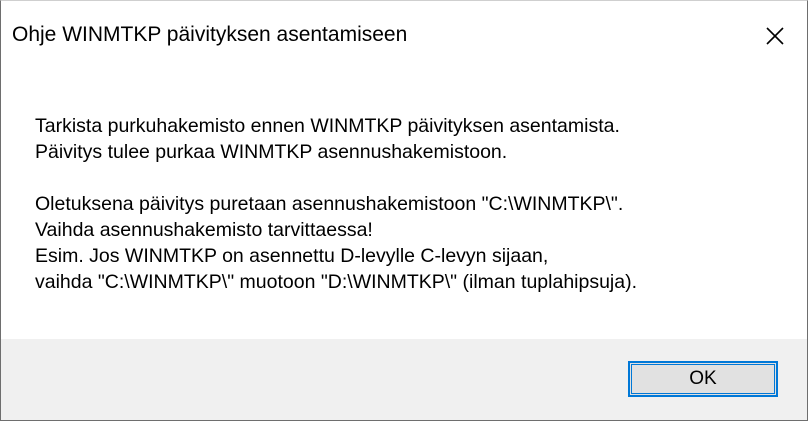 This screenshot has width=808, height=421. Describe the element at coordinates (204, 230) in the screenshot. I see `message-line: Vaihda asennushakemisto tarvittaessa!` at that location.